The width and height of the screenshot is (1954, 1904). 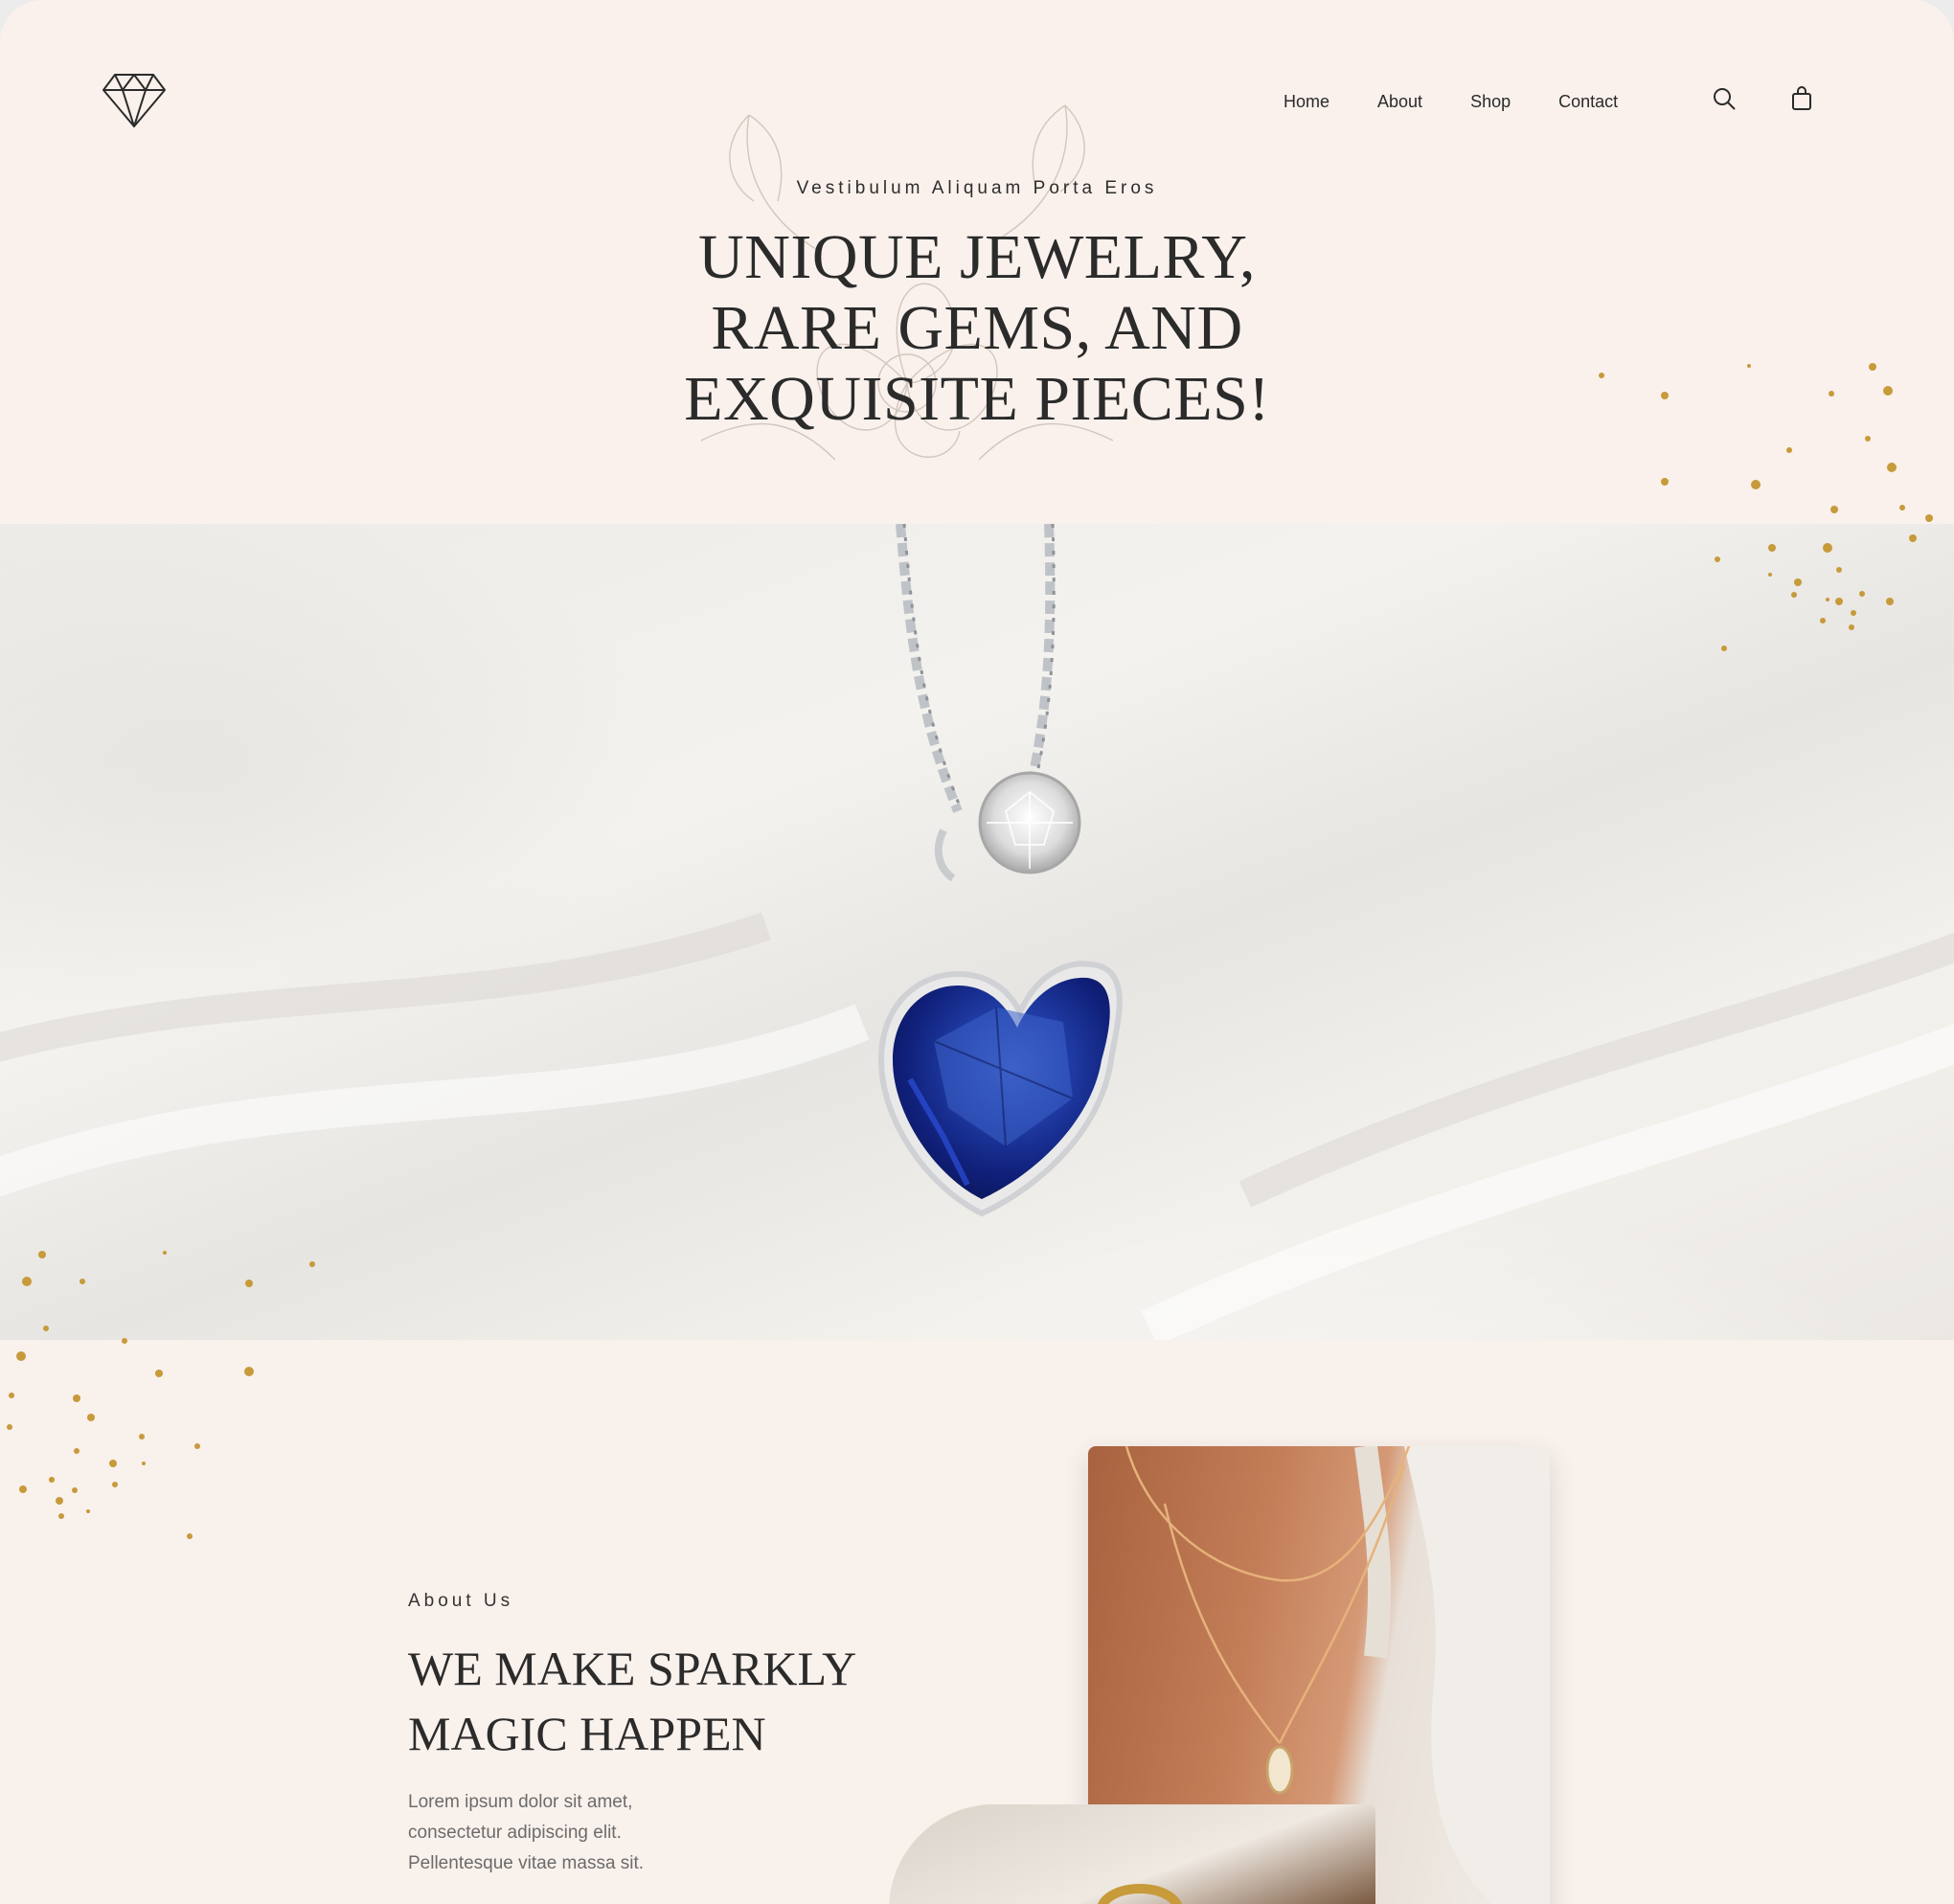 What do you see at coordinates (1724, 98) in the screenshot?
I see `search-icon` at bounding box center [1724, 98].